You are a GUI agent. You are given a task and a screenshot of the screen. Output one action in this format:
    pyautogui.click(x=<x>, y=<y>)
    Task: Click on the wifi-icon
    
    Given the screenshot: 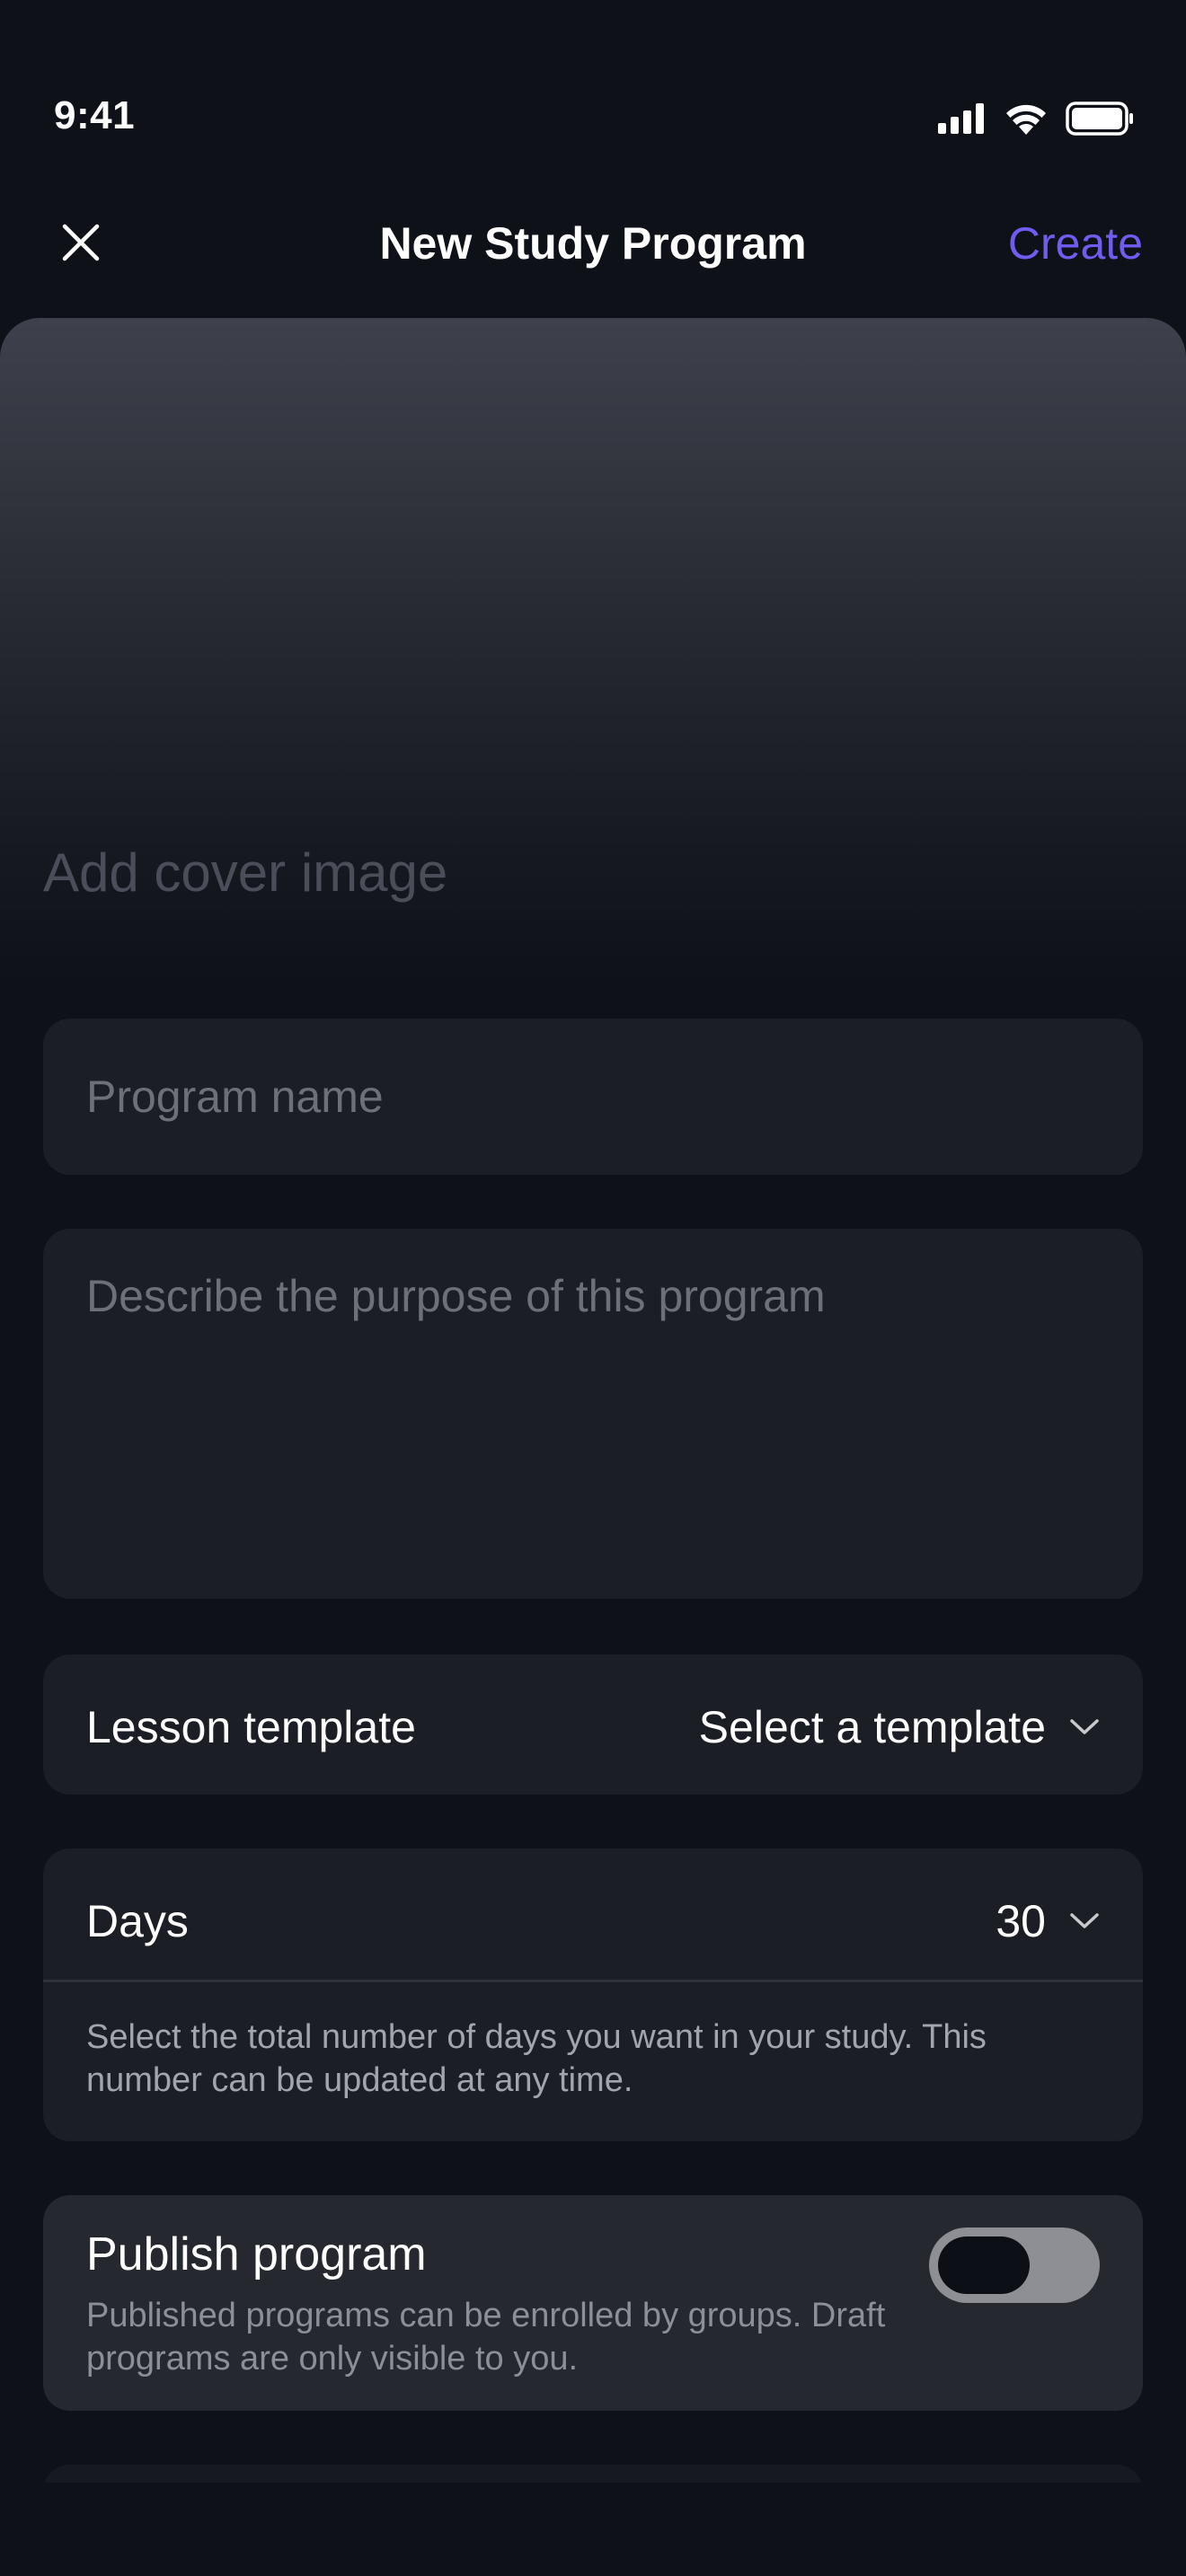 What is the action you would take?
    pyautogui.click(x=1026, y=119)
    